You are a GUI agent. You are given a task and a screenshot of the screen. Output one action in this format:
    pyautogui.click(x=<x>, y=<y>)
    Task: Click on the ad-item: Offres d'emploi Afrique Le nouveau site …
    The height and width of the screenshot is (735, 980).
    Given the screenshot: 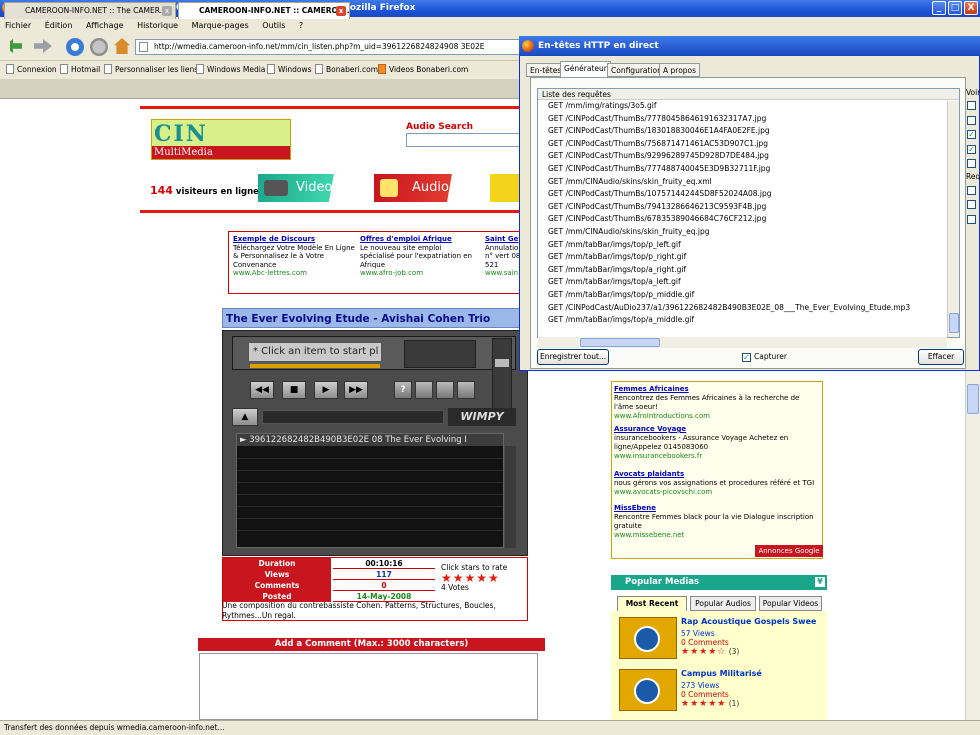 What is the action you would take?
    pyautogui.click(x=419, y=256)
    